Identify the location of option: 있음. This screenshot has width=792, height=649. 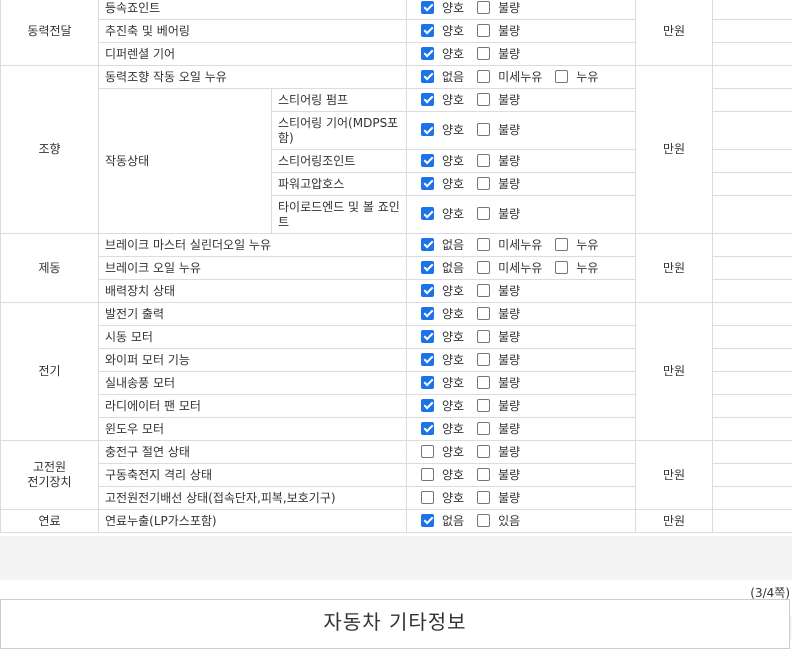
(498, 521).